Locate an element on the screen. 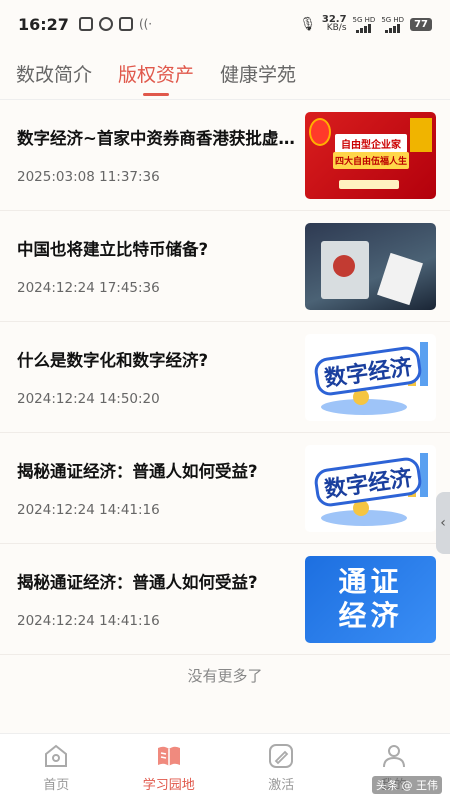 The width and height of the screenshot is (450, 800). mic-icon: 🎙 is located at coordinates (307, 24).